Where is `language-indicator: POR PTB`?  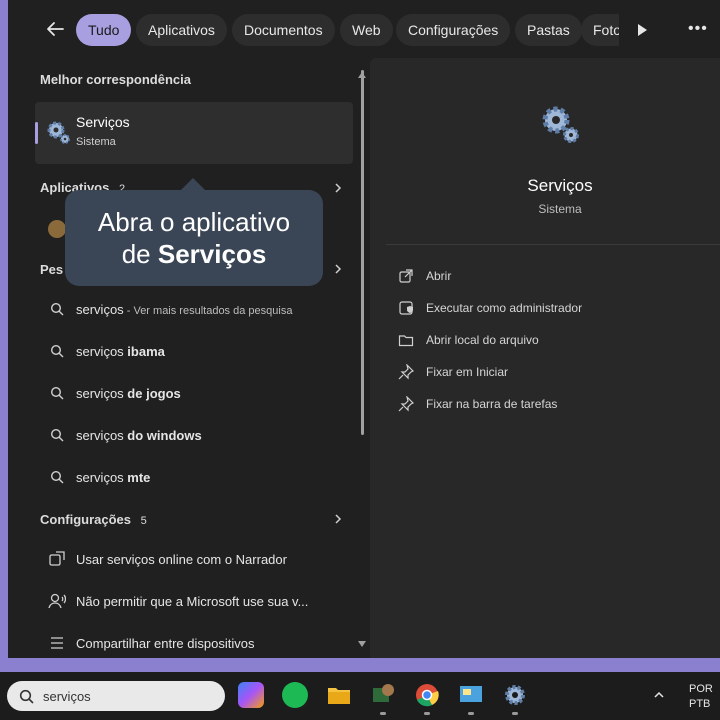
language-indicator: POR PTB is located at coordinates (701, 697).